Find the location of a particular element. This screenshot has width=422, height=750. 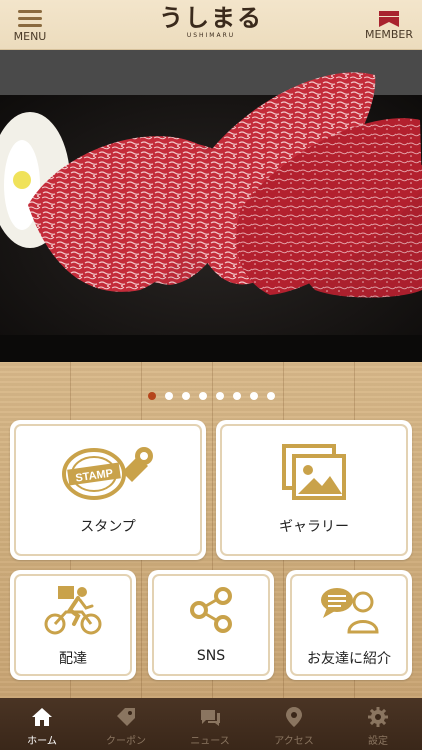

sns-tile: SNS is located at coordinates (211, 625).